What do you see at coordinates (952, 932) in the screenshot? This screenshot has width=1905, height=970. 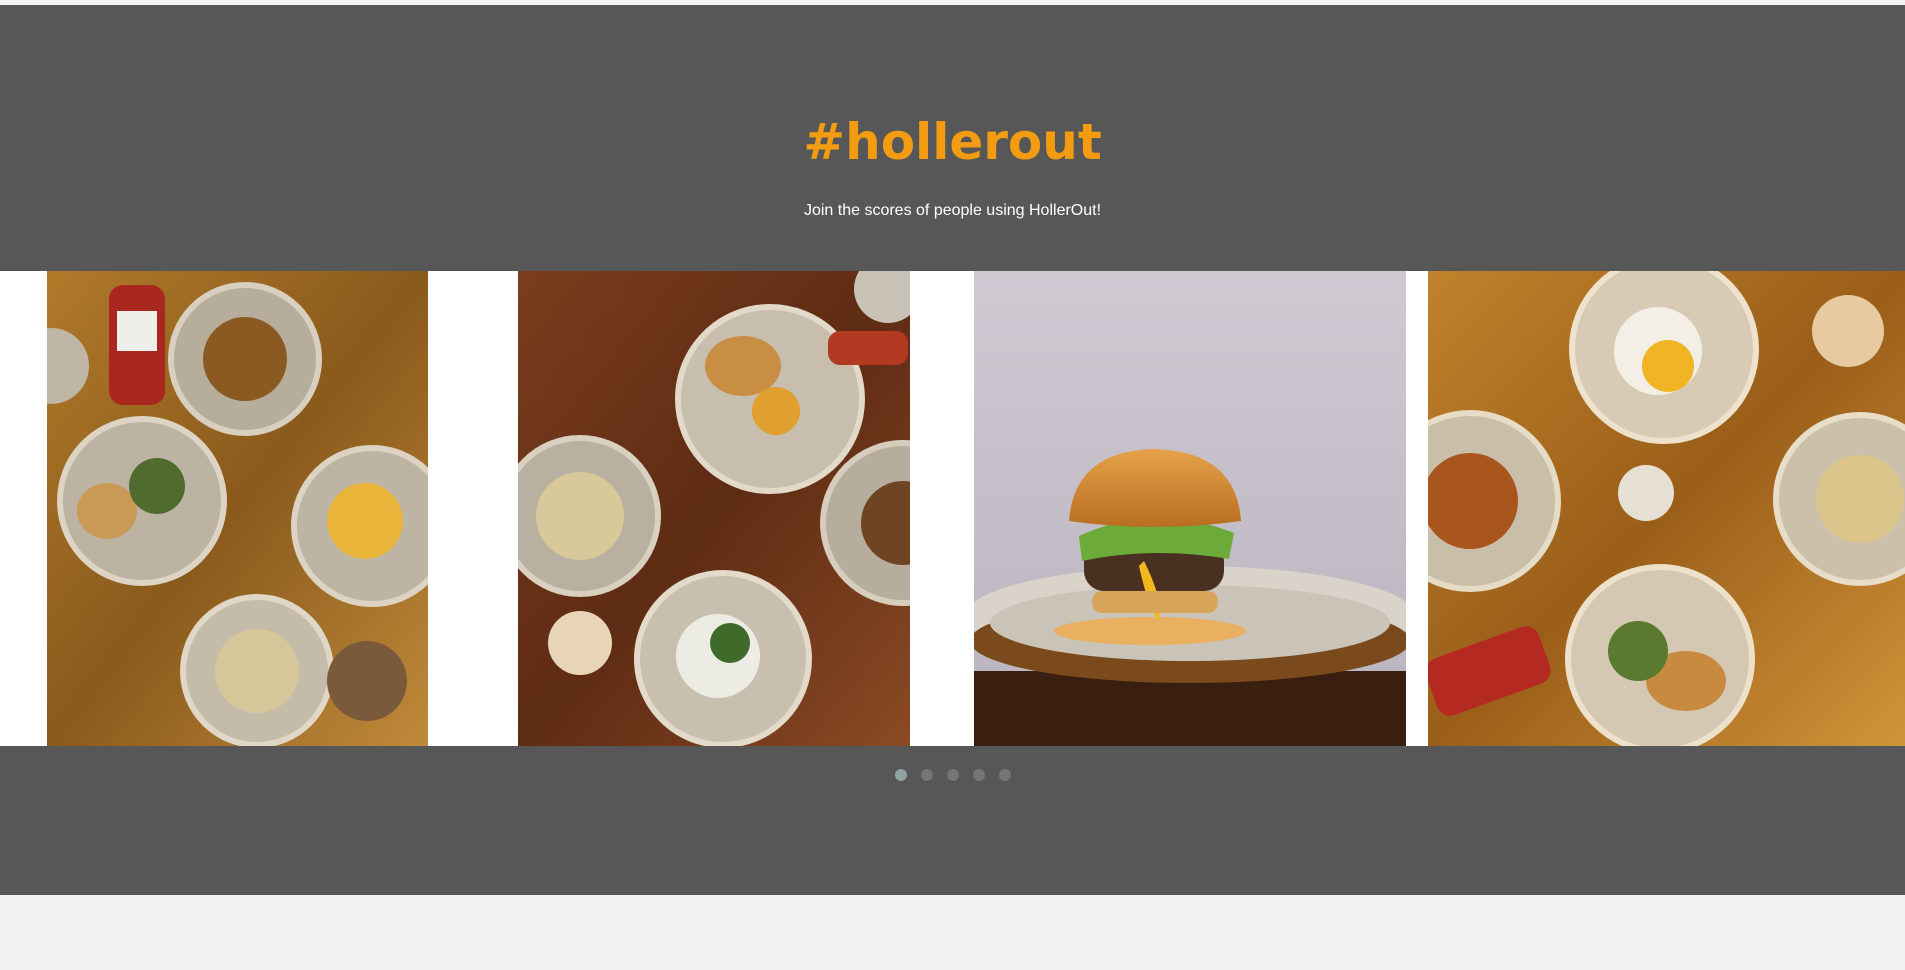 I see `page-footer-area` at bounding box center [952, 932].